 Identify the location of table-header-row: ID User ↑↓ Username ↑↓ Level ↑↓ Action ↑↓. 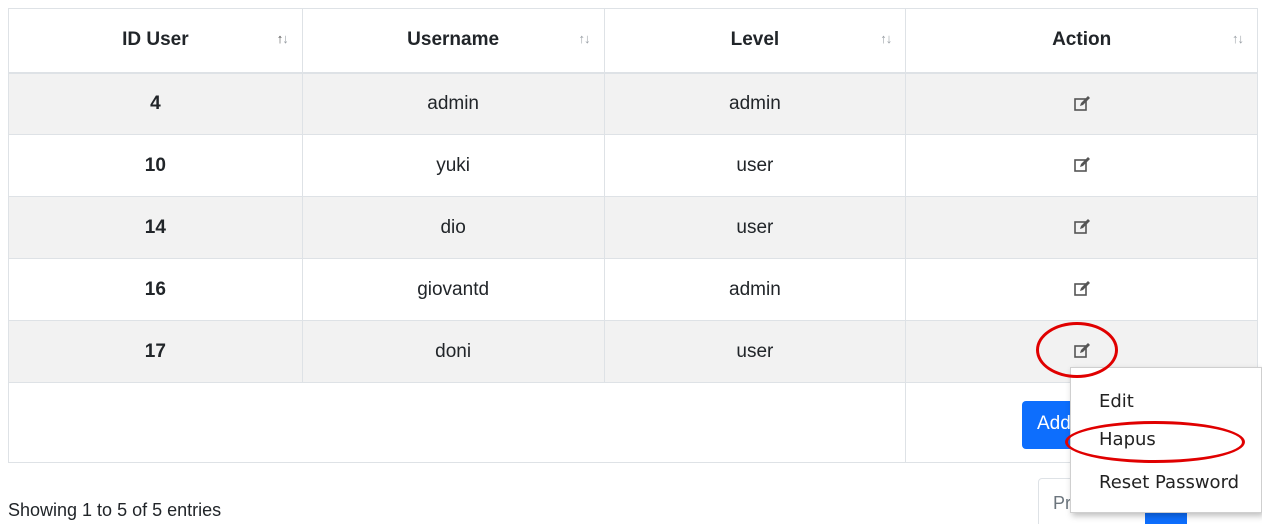
(633, 41).